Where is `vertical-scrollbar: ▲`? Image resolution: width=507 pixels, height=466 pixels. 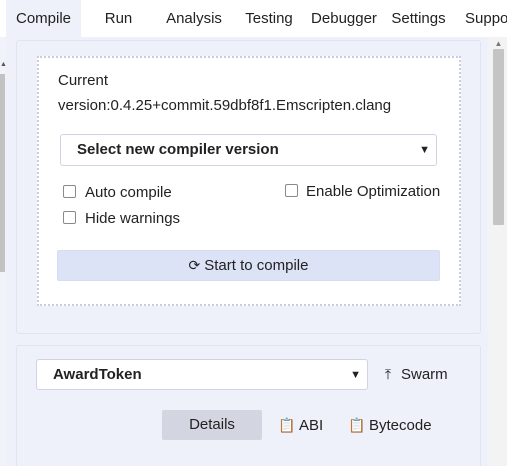
vertical-scrollbar: ▲ is located at coordinates (498, 251).